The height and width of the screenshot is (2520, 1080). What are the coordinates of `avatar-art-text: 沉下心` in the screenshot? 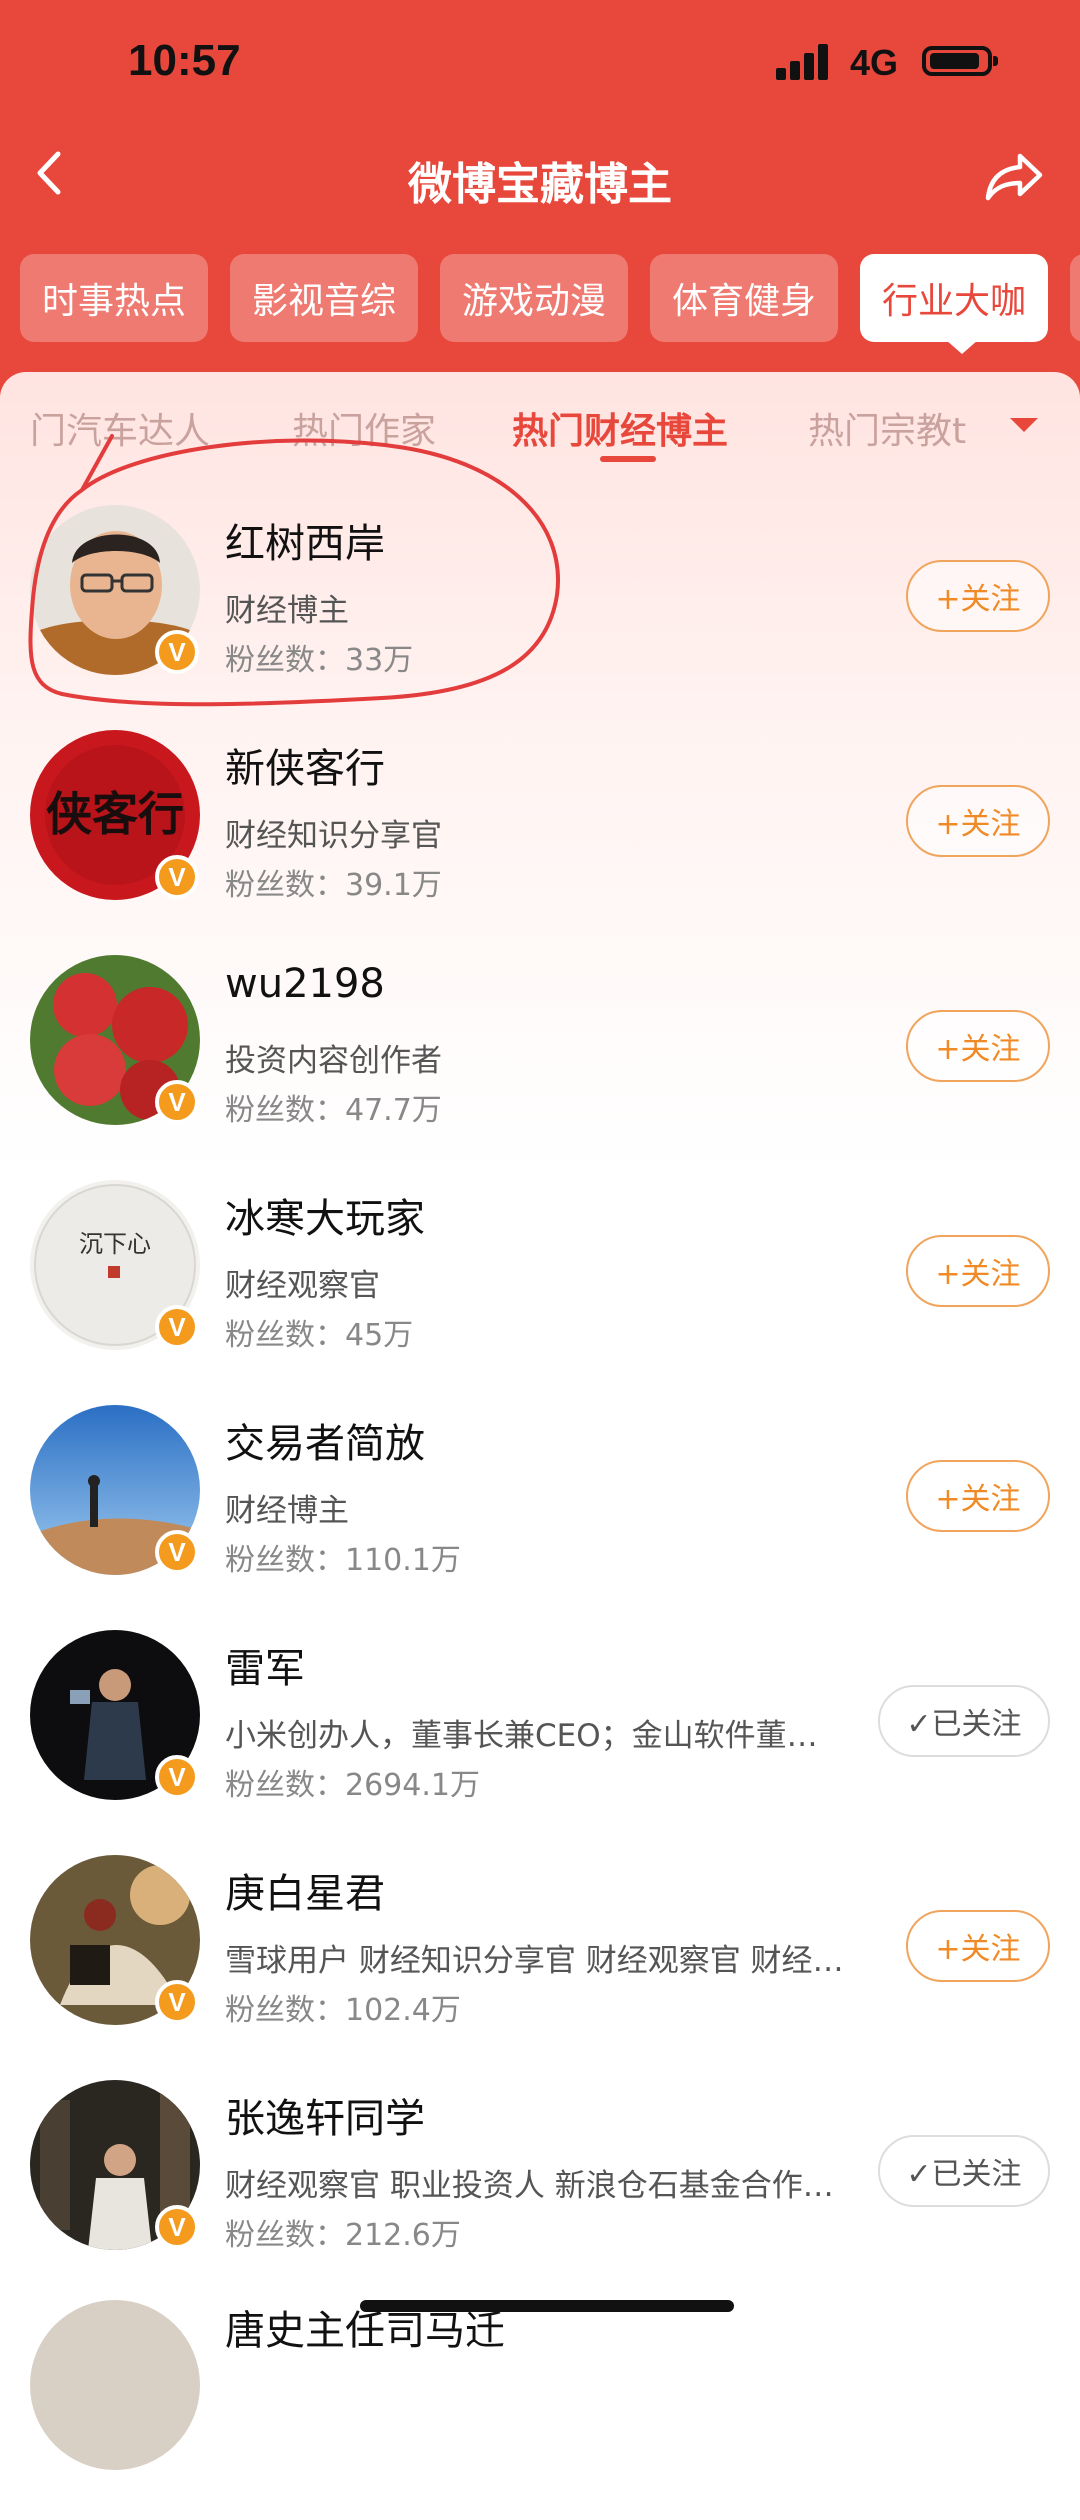 It's located at (115, 1244).